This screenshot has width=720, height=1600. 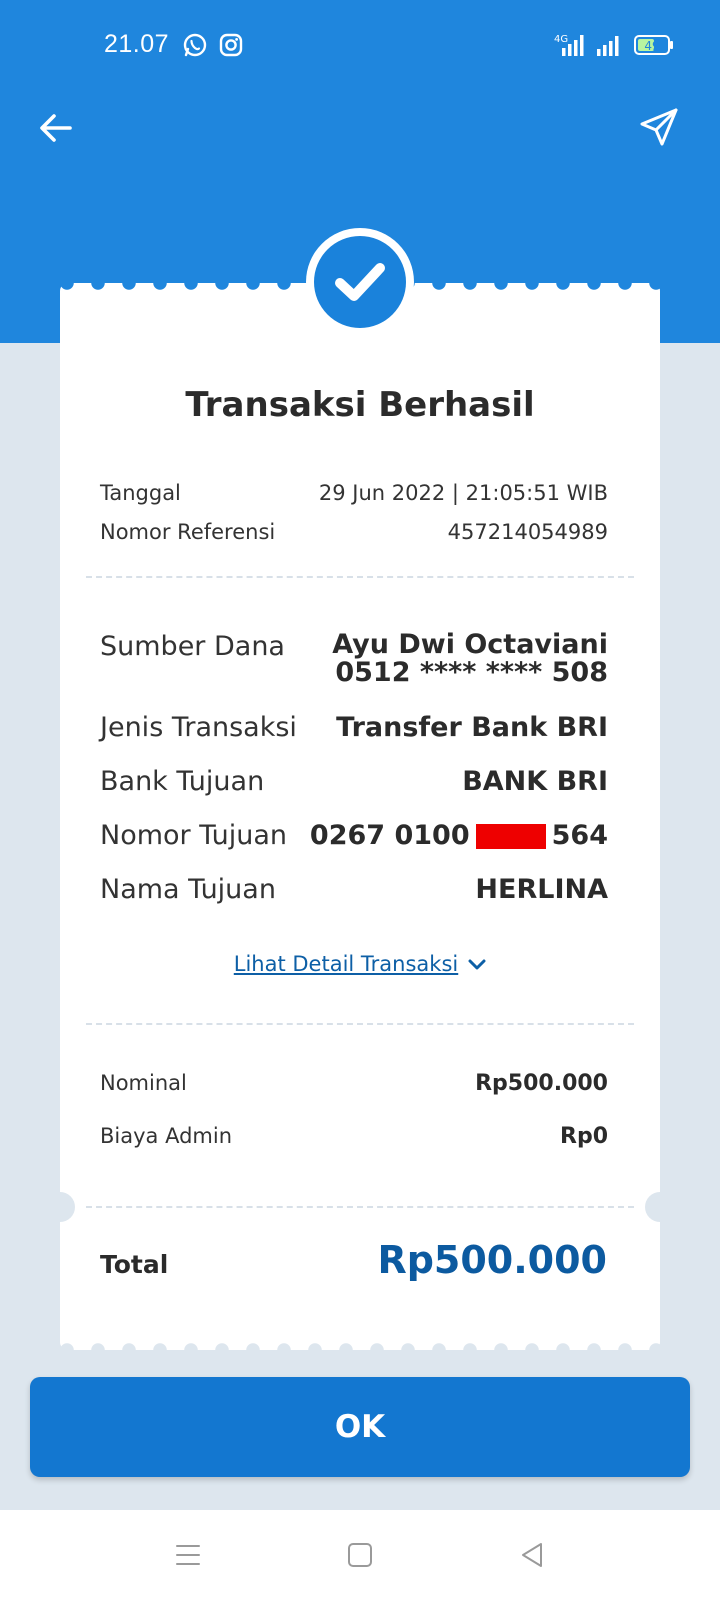 I want to click on check-circle, so click(x=360, y=282).